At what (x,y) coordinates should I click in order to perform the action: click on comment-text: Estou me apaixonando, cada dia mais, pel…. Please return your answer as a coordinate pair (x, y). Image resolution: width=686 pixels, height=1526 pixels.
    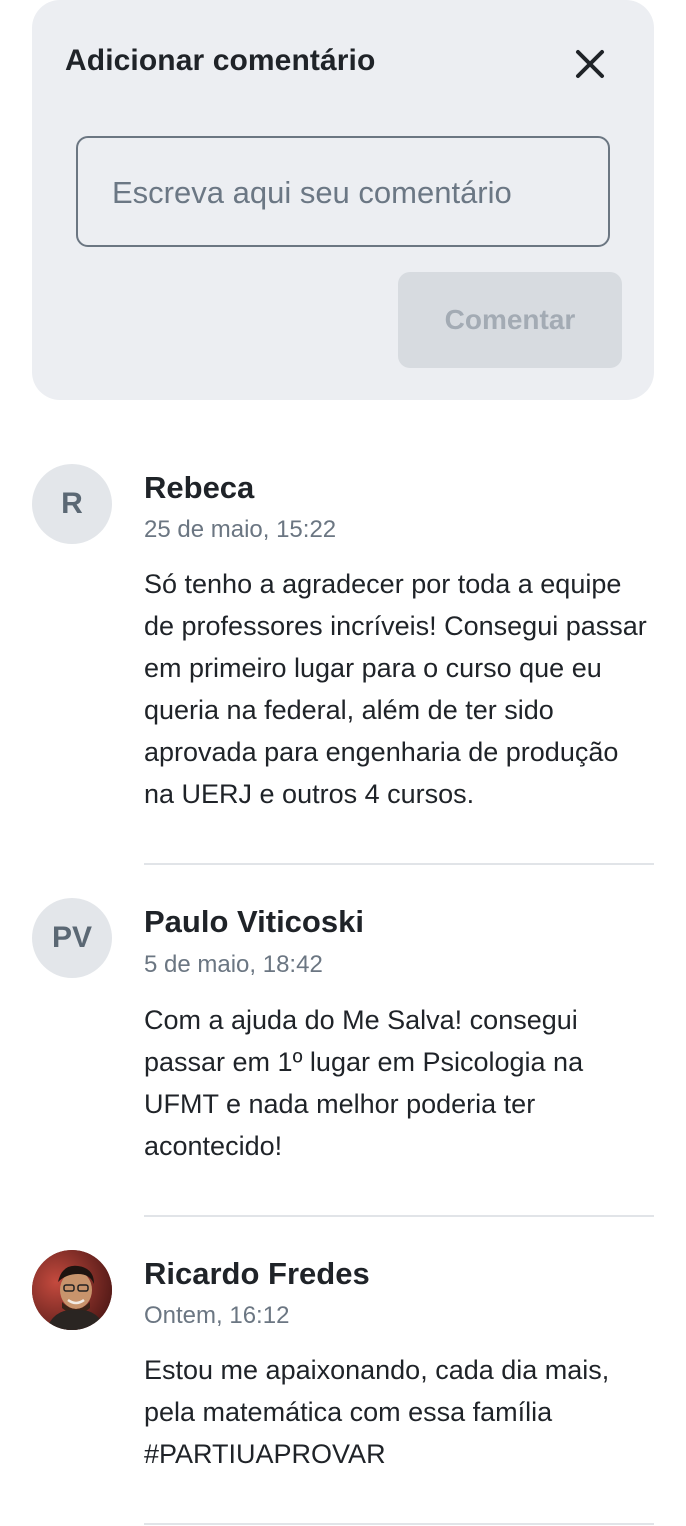
    Looking at the image, I should click on (377, 1412).